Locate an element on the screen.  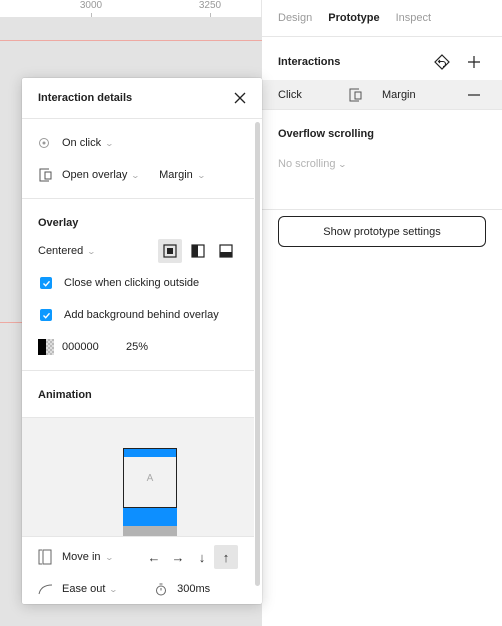
duration-field: 300ms is located at coordinates (182, 589).